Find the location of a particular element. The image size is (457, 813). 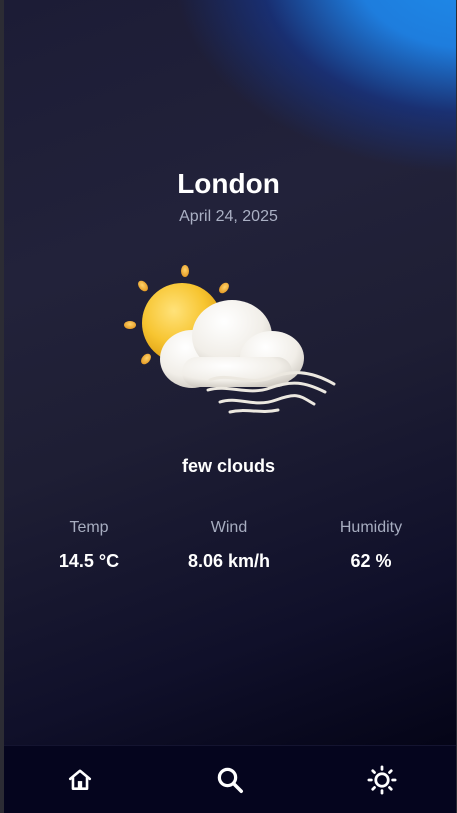

location-header: London April 24, 2025 is located at coordinates (228, 196).